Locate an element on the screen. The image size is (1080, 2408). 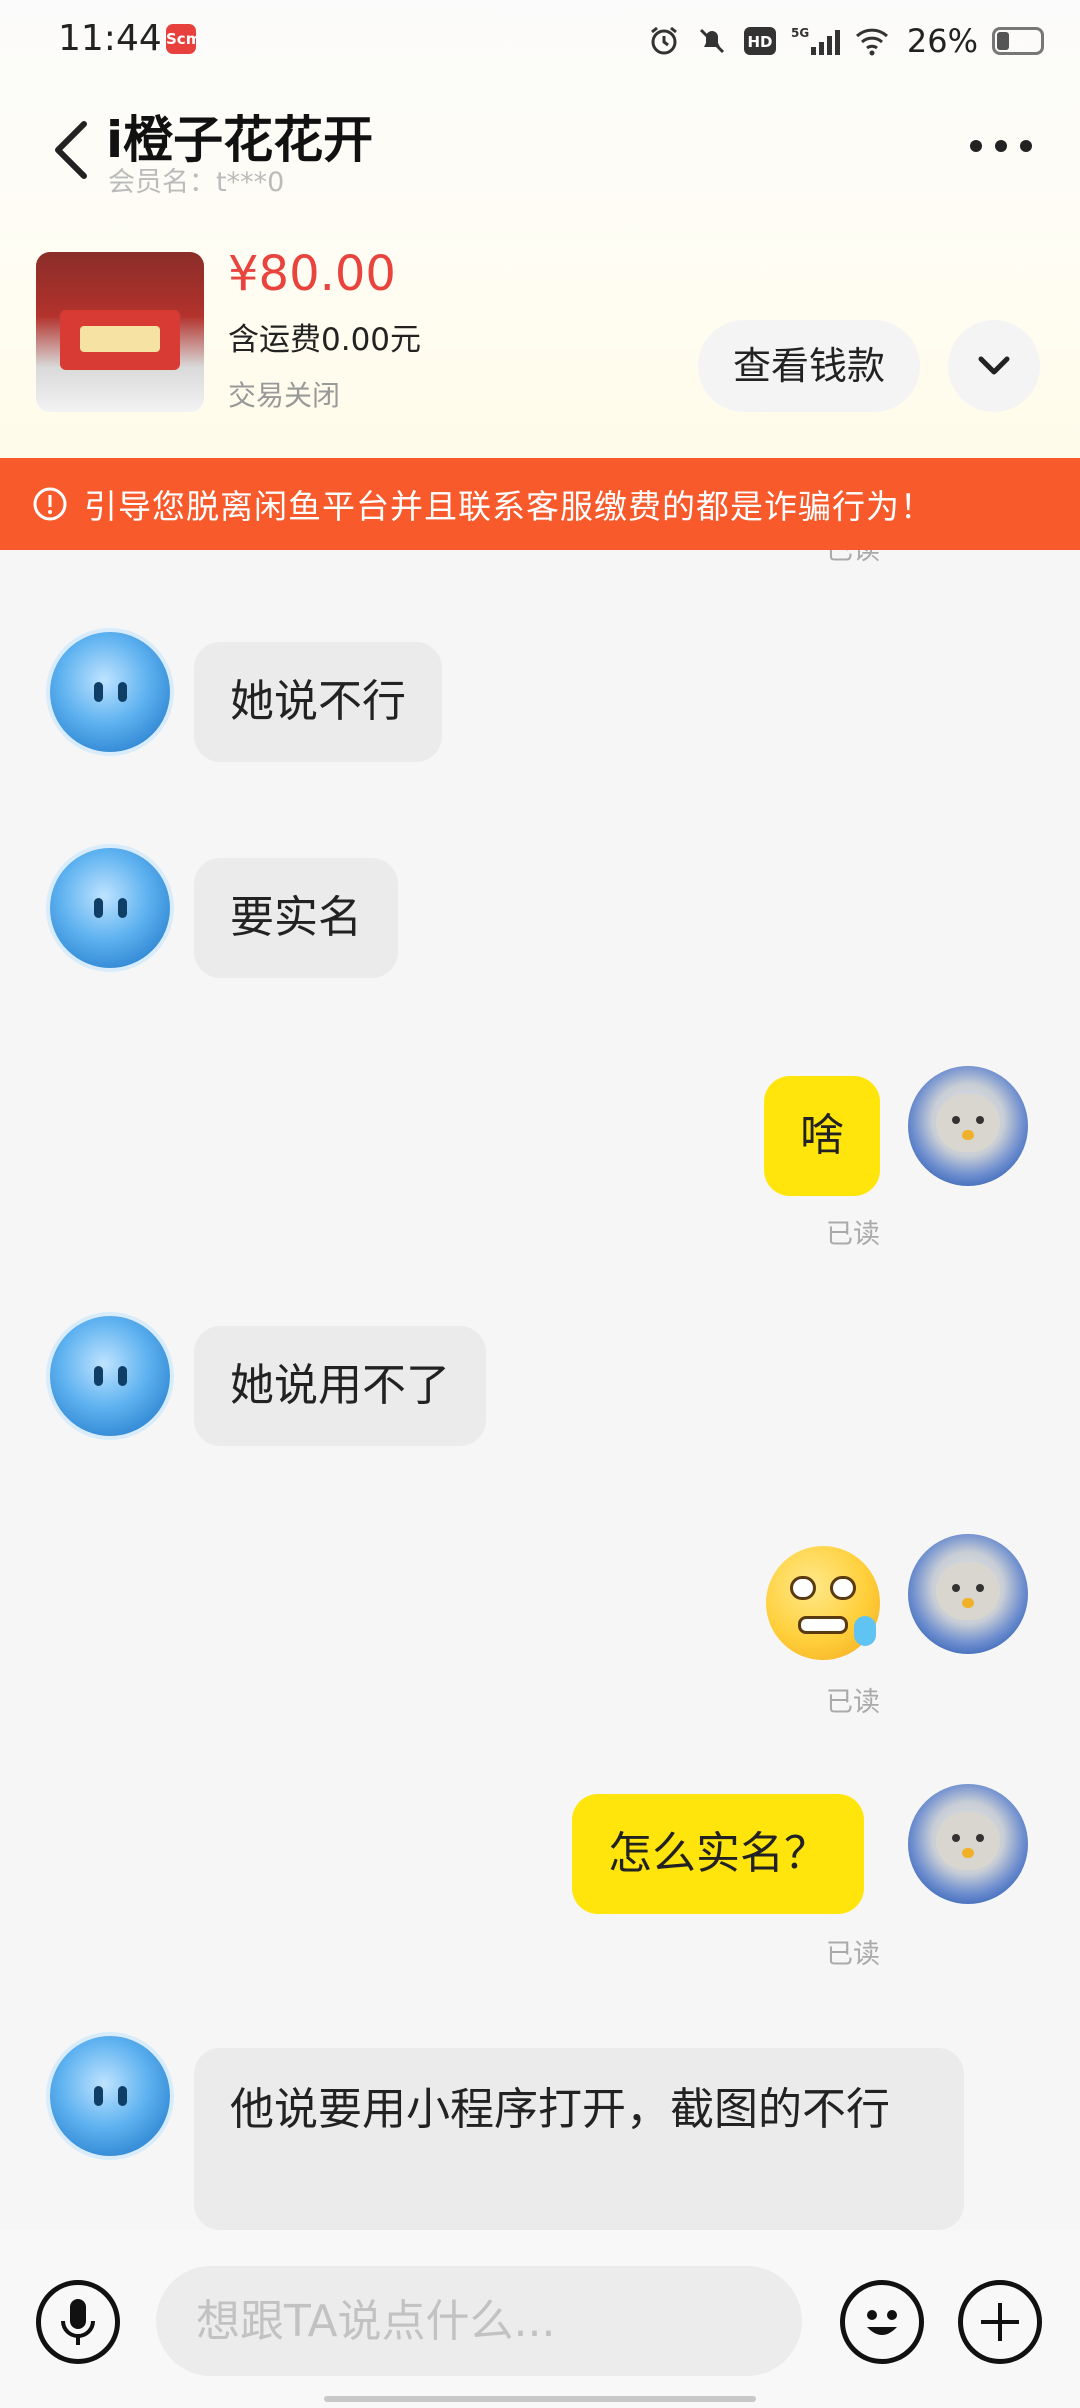
product-thumbnail is located at coordinates (120, 332).